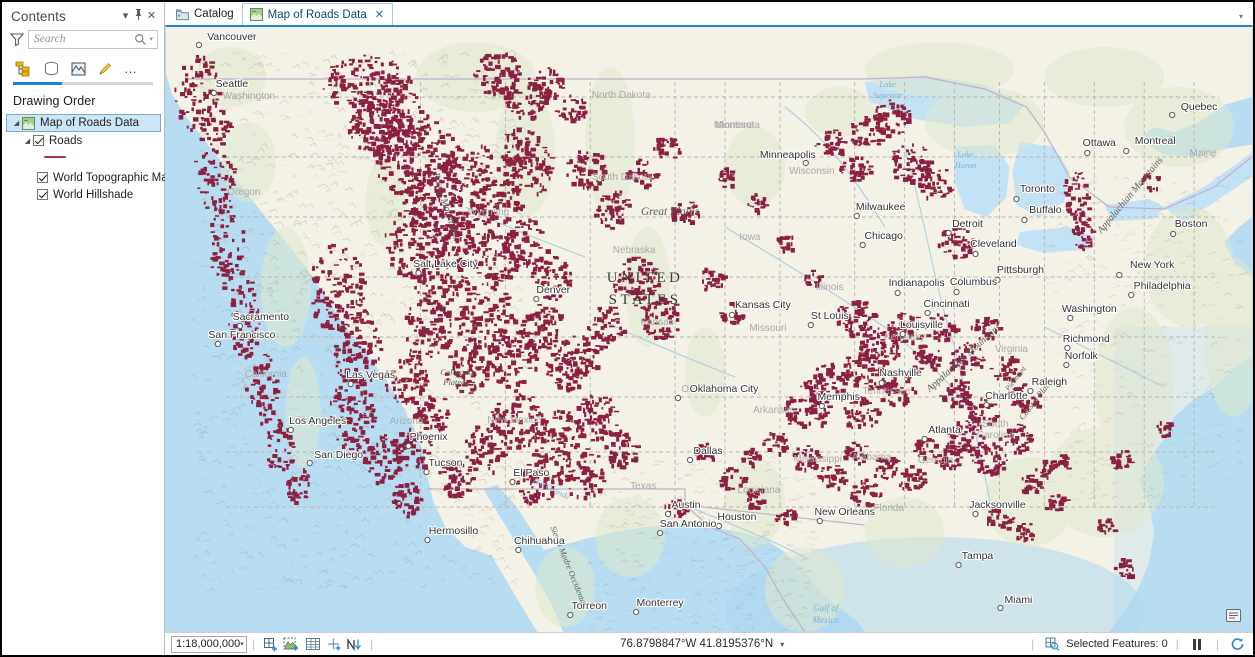 The height and width of the screenshot is (657, 1255). Describe the element at coordinates (531, 473) in the screenshot. I see `city-label: El Paso` at that location.